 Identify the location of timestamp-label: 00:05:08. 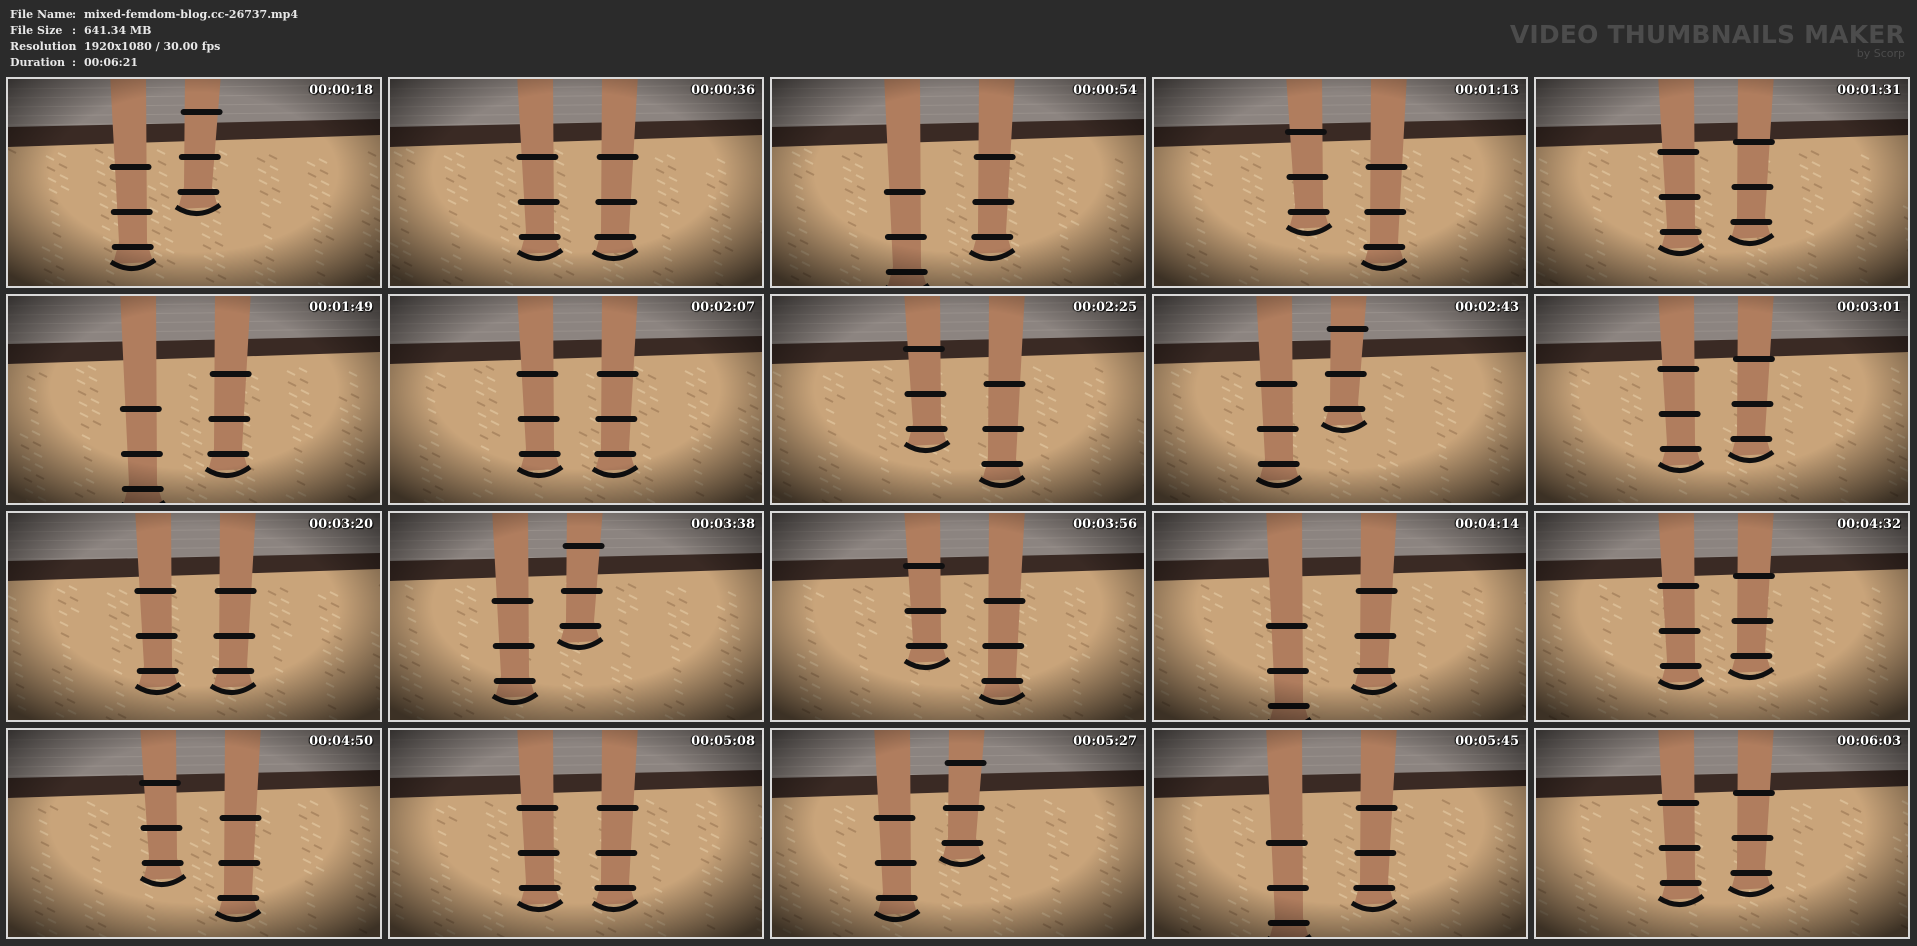
(723, 741).